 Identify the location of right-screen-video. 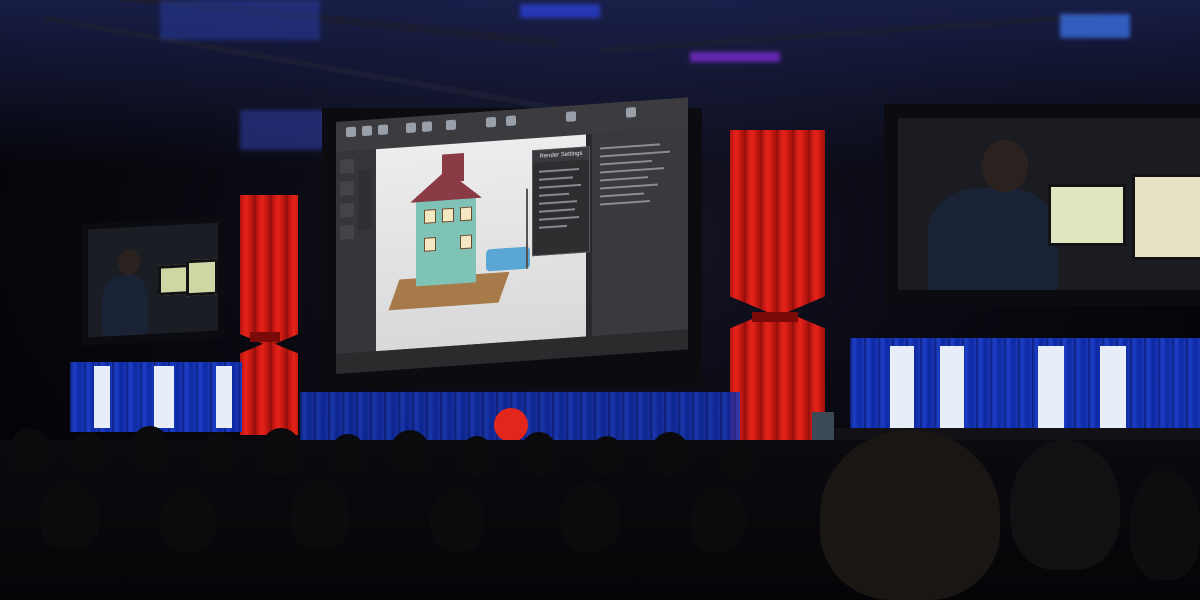
(1049, 204).